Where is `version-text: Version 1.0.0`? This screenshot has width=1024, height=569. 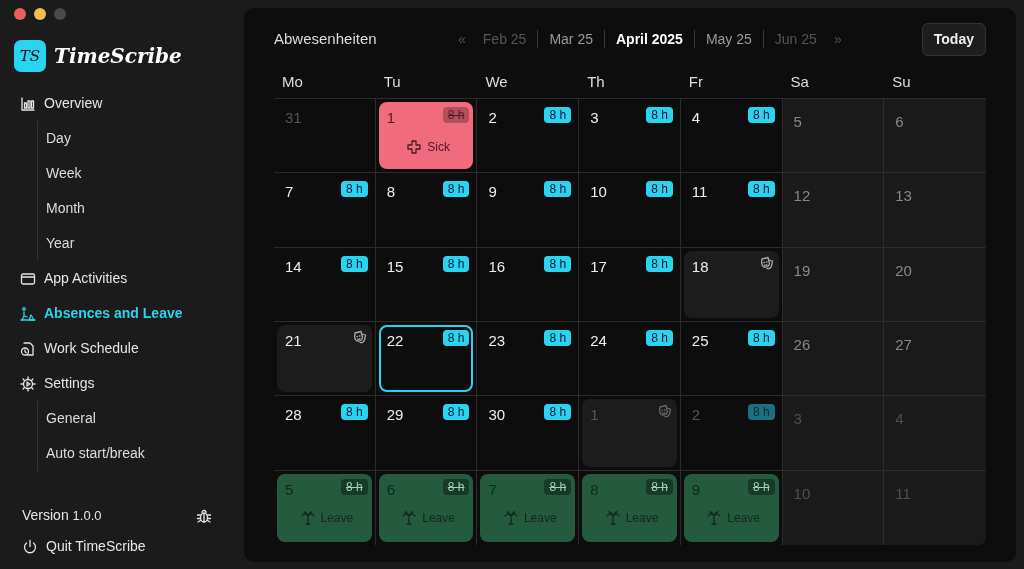 version-text: Version 1.0.0 is located at coordinates (62, 515).